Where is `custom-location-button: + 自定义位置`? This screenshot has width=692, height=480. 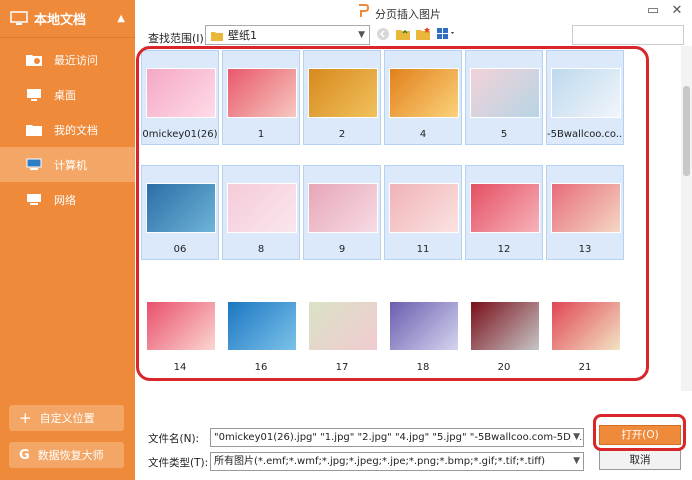
custom-location-button: + 自定义位置 is located at coordinates (66, 418).